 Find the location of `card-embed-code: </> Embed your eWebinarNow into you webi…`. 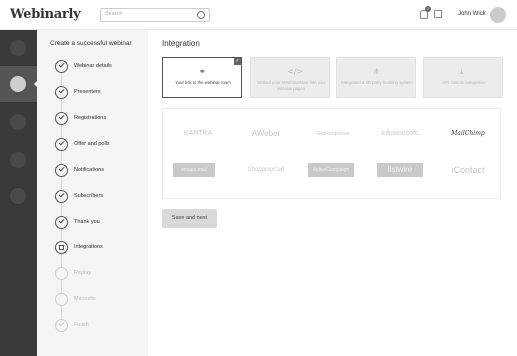

card-embed-code: </> Embed your eWebinarNow into you webi… is located at coordinates (290, 77).